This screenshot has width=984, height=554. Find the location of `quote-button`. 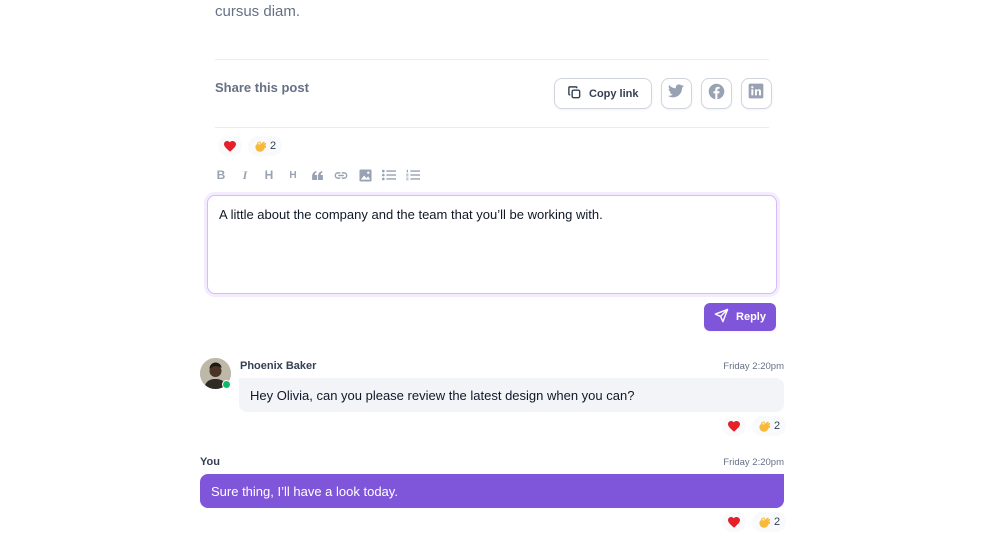

quote-button is located at coordinates (317, 175).